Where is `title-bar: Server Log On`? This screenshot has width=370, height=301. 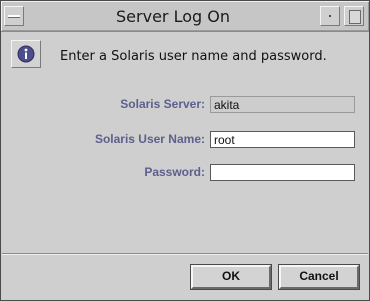 title-bar: Server Log On is located at coordinates (185, 16).